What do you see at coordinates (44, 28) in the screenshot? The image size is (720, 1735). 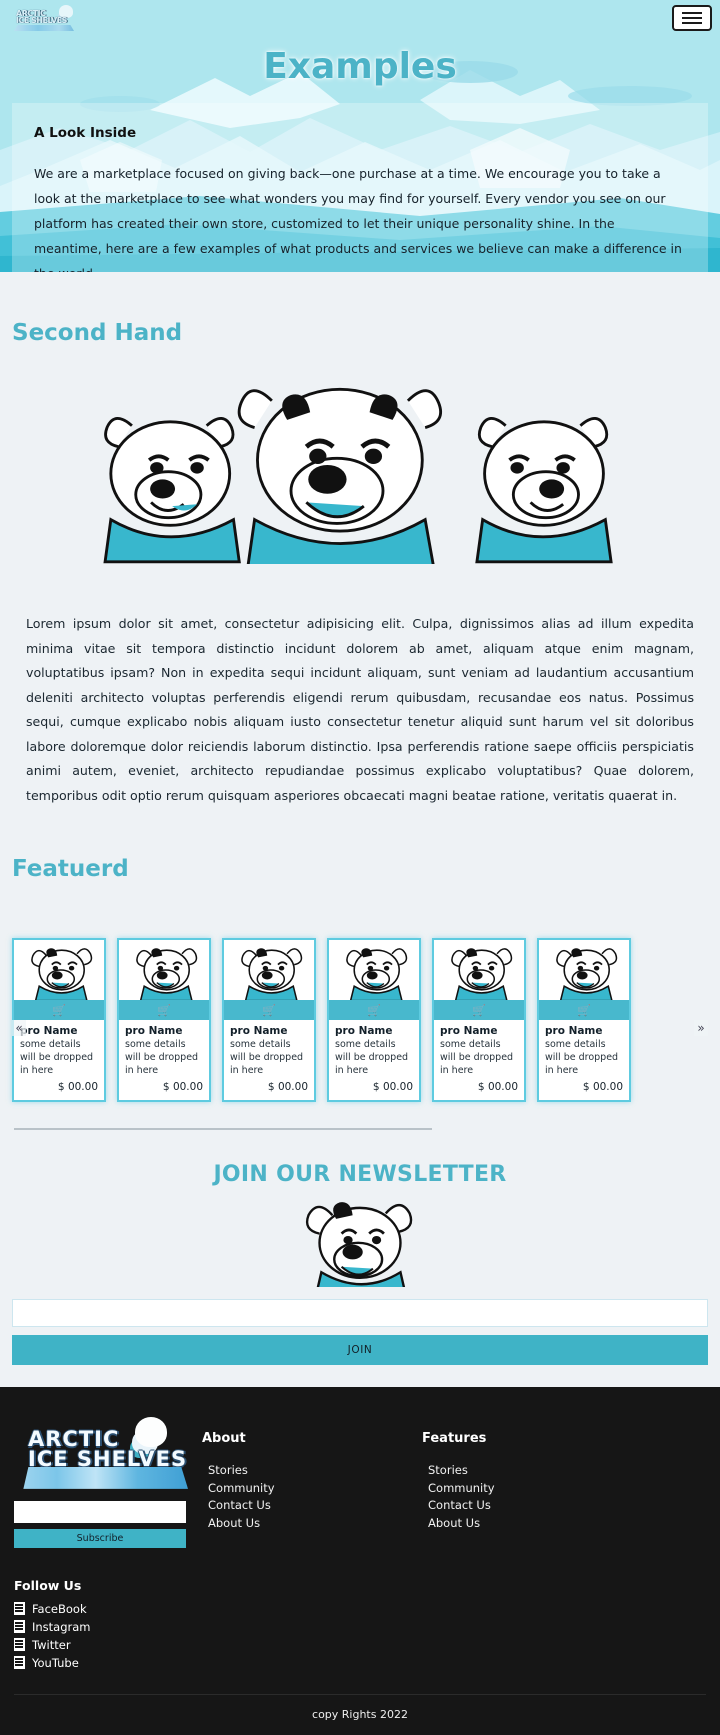 I see `logo-ice-base` at bounding box center [44, 28].